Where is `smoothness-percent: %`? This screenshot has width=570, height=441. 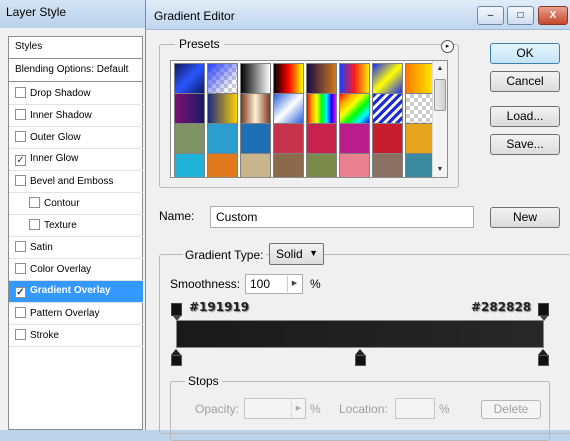 smoothness-percent: % is located at coordinates (315, 284).